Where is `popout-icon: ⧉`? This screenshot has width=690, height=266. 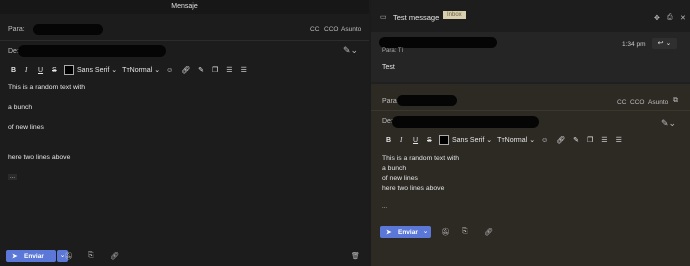 popout-icon: ⧉ is located at coordinates (675, 101).